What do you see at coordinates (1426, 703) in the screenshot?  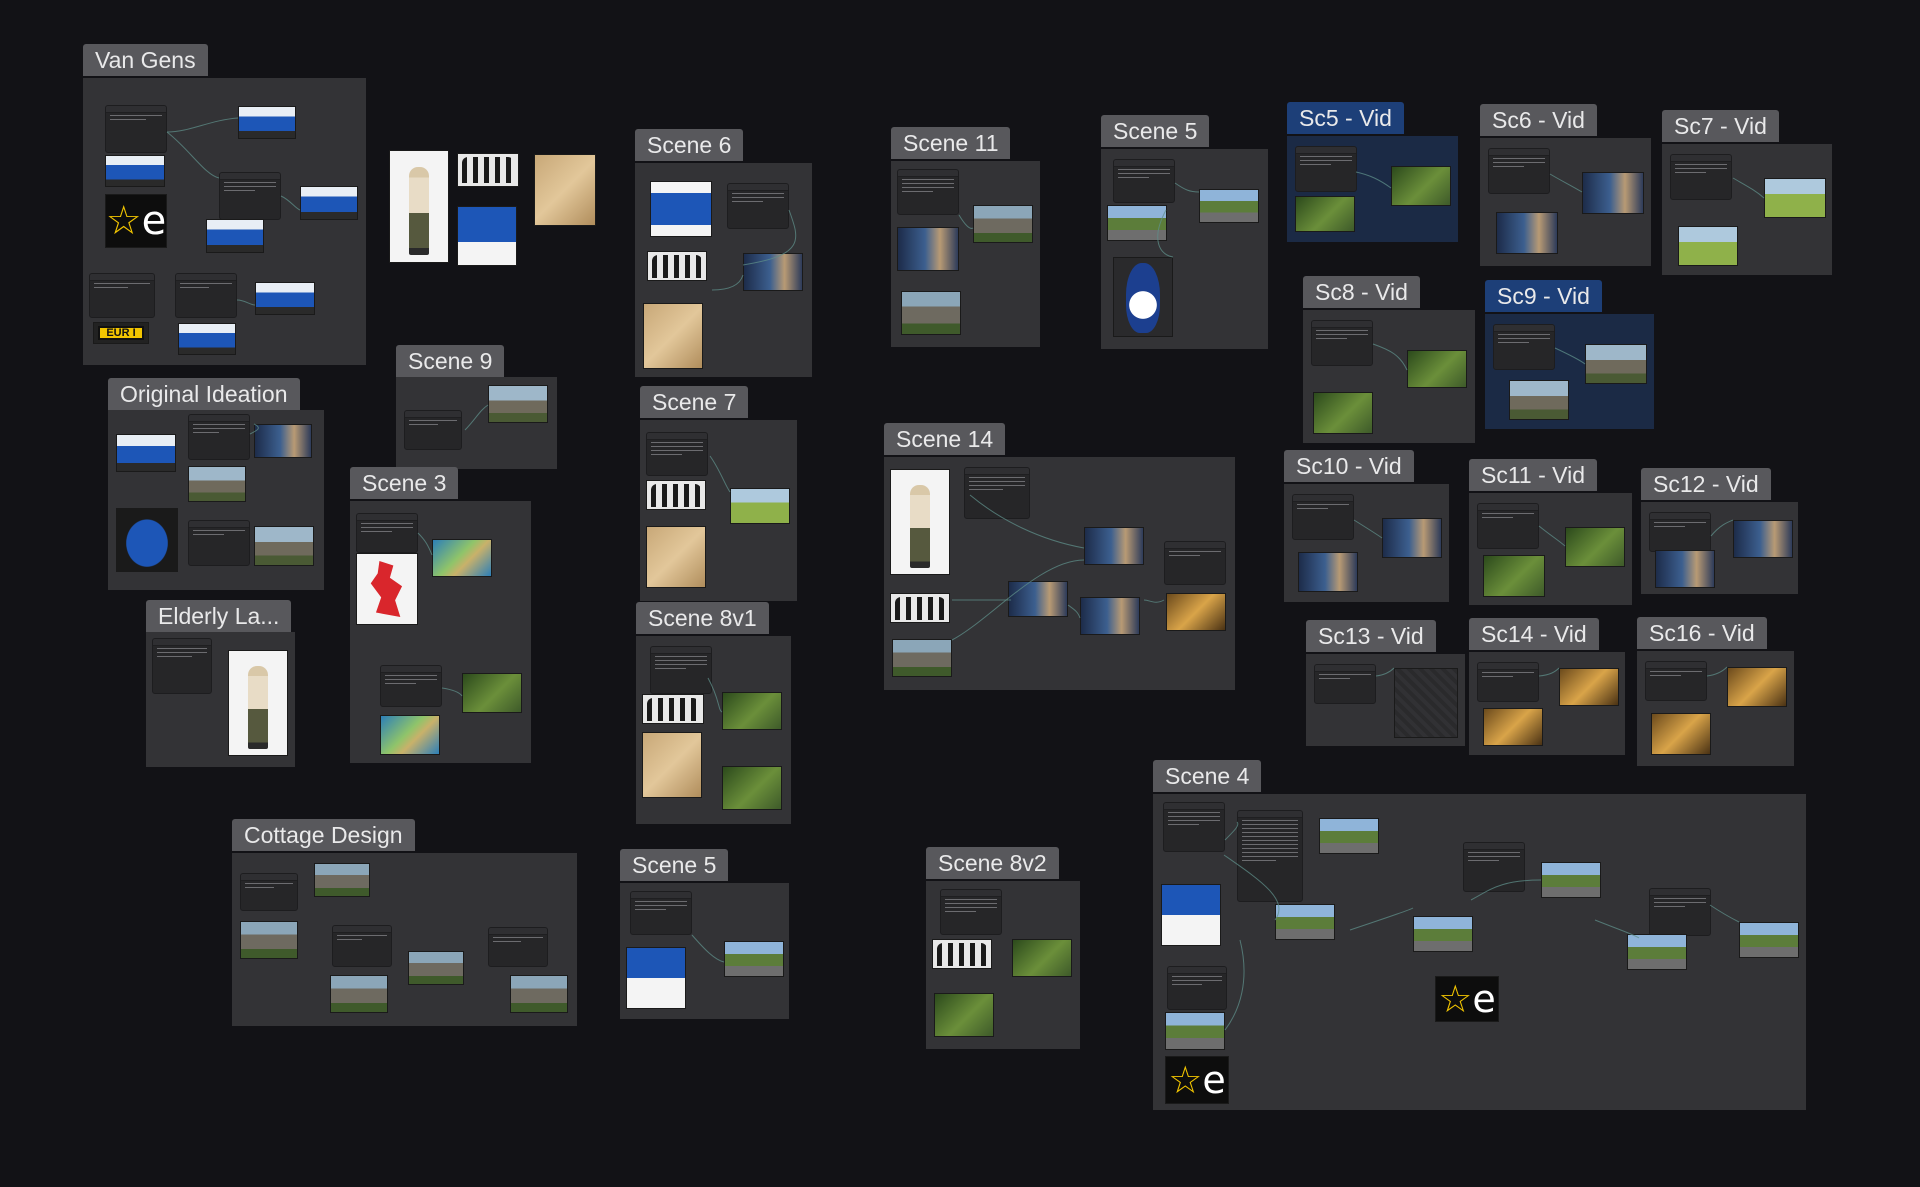 I see `video-node-empty` at bounding box center [1426, 703].